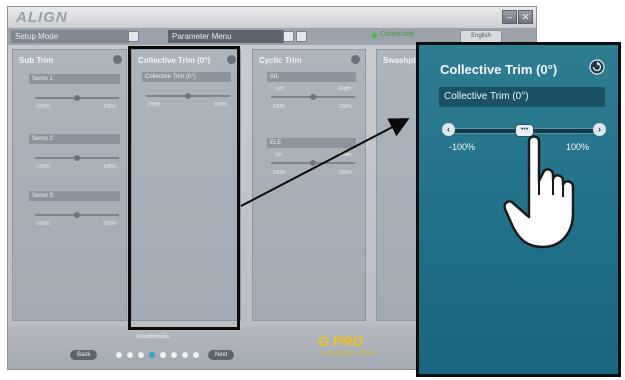 The image size is (625, 380). Describe the element at coordinates (499, 69) in the screenshot. I see `zoom-title: Collective Trim (0°)` at that location.